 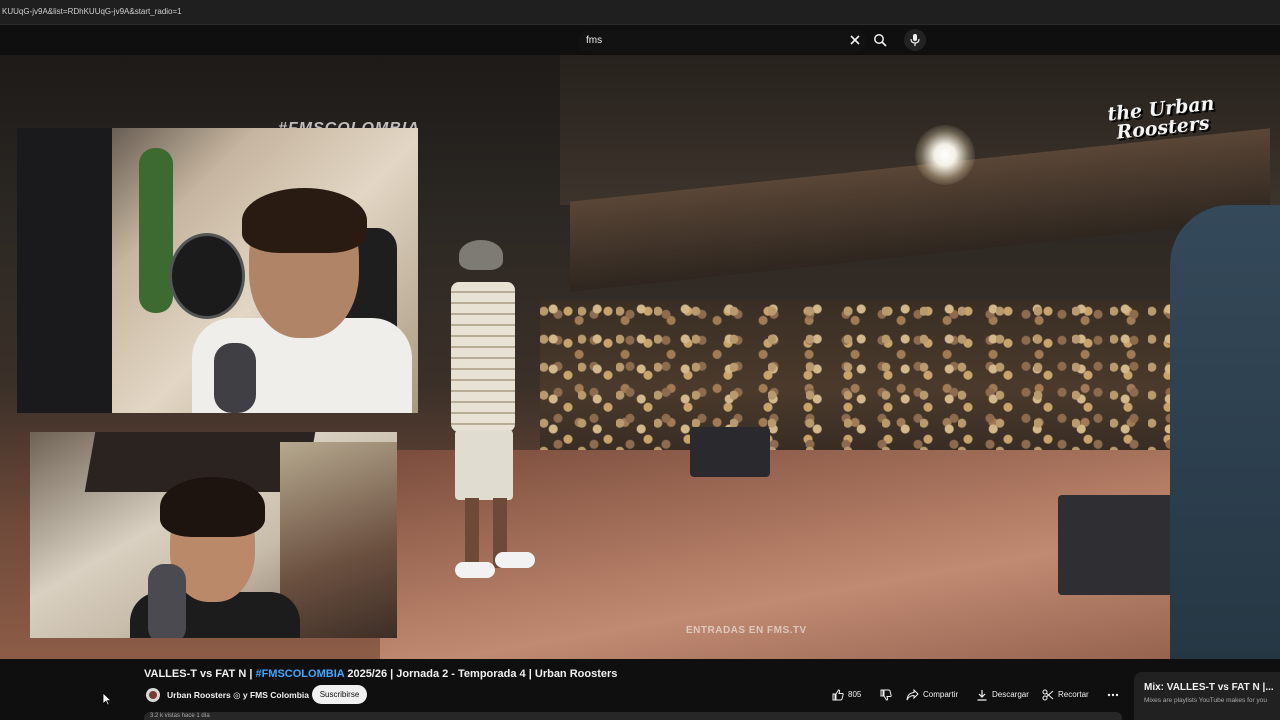 I want to click on dislike-button, so click(x=886, y=694).